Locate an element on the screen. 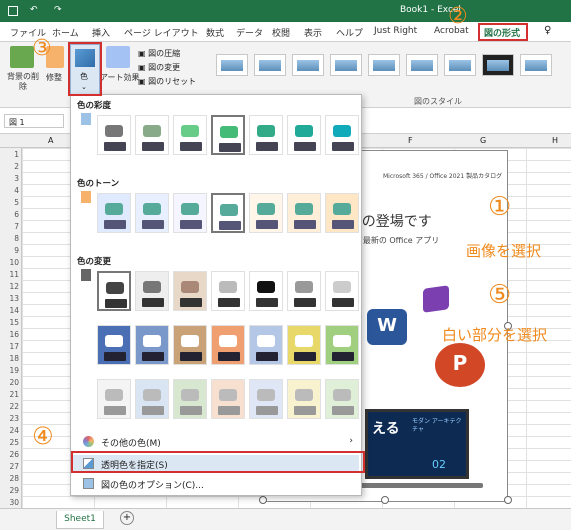 This screenshot has height=530, width=571. remove-background-icon is located at coordinates (22, 57).